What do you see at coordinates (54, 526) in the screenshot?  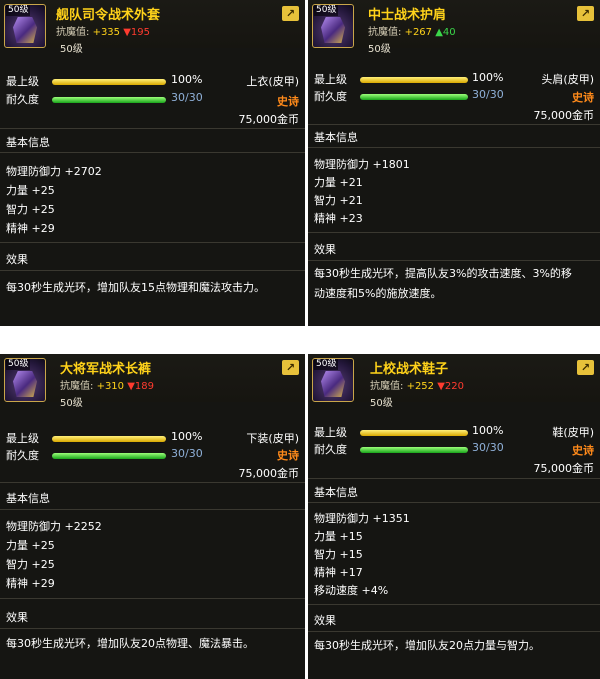 I see `stat-line: 物理防御力 +2252` at bounding box center [54, 526].